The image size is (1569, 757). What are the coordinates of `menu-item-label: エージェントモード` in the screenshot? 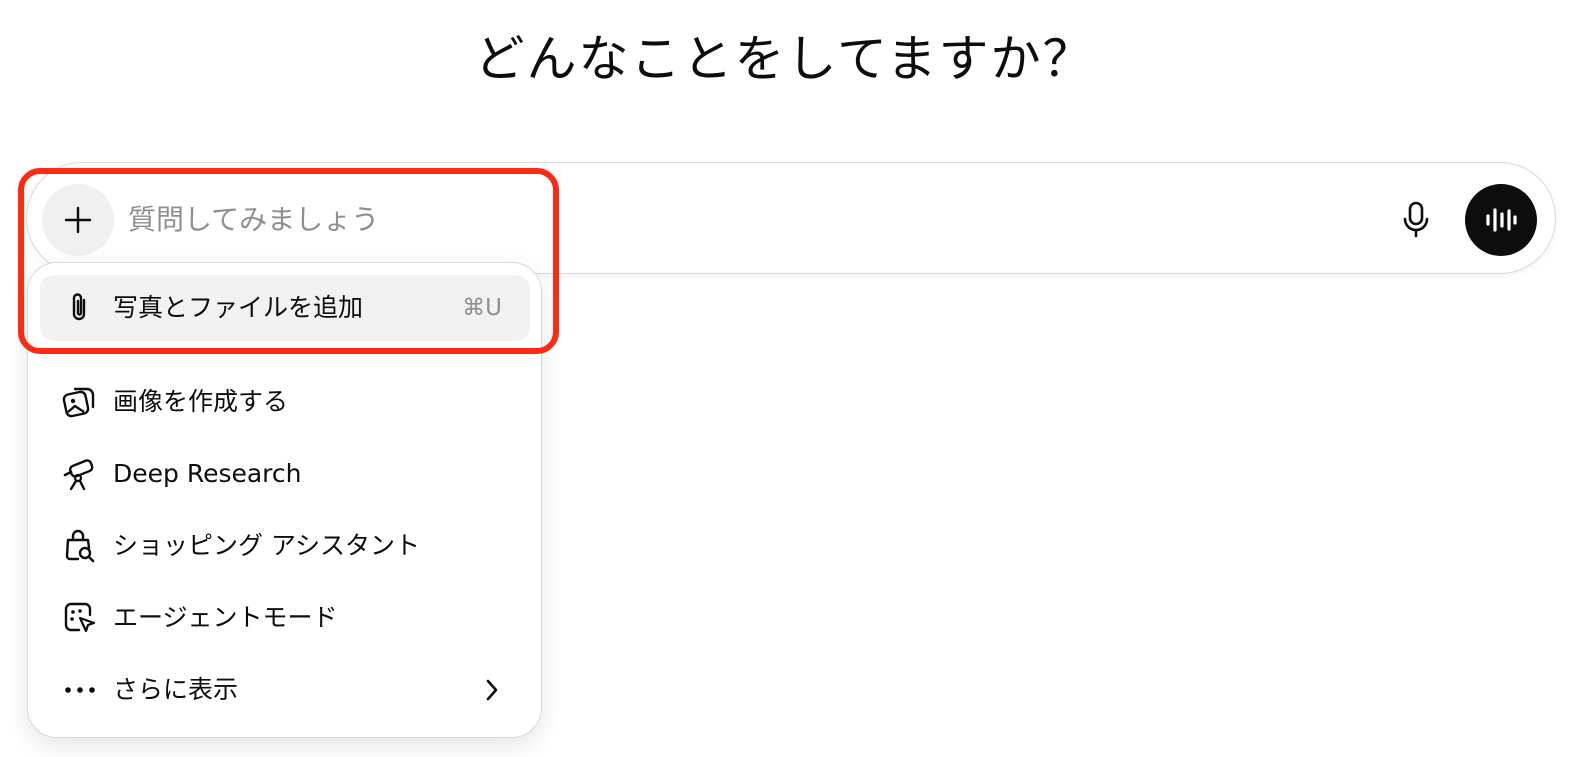 It's located at (225, 617).